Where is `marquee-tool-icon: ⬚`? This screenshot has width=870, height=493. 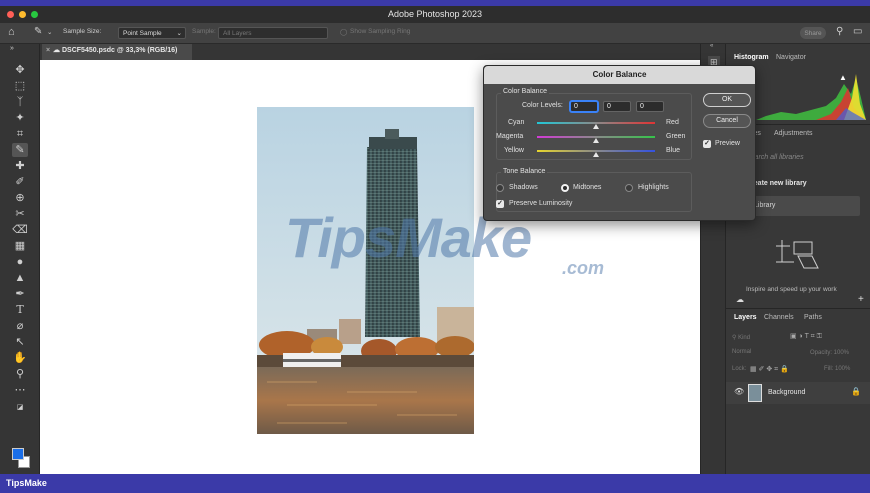
marquee-tool-icon: ⬚ is located at coordinates (20, 86).